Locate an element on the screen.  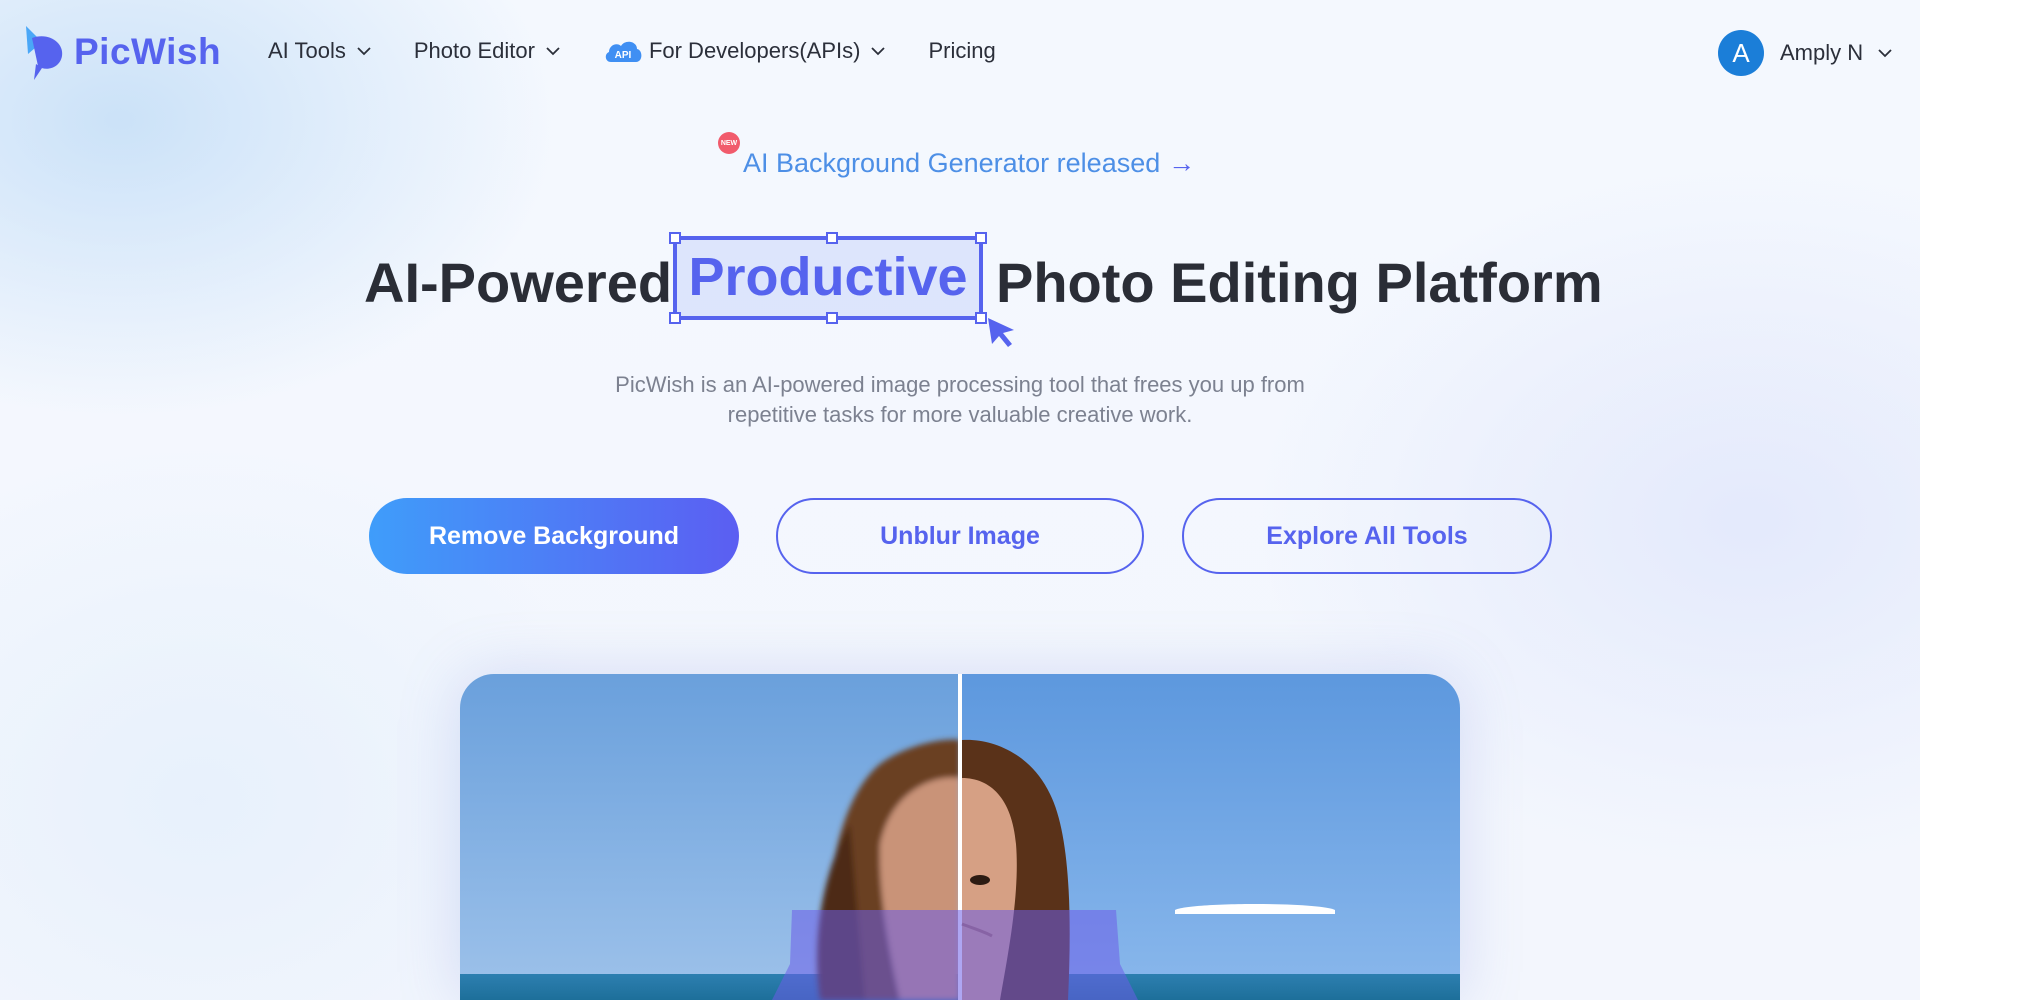
nav-photo-editor: Photo Editor is located at coordinates (487, 51).